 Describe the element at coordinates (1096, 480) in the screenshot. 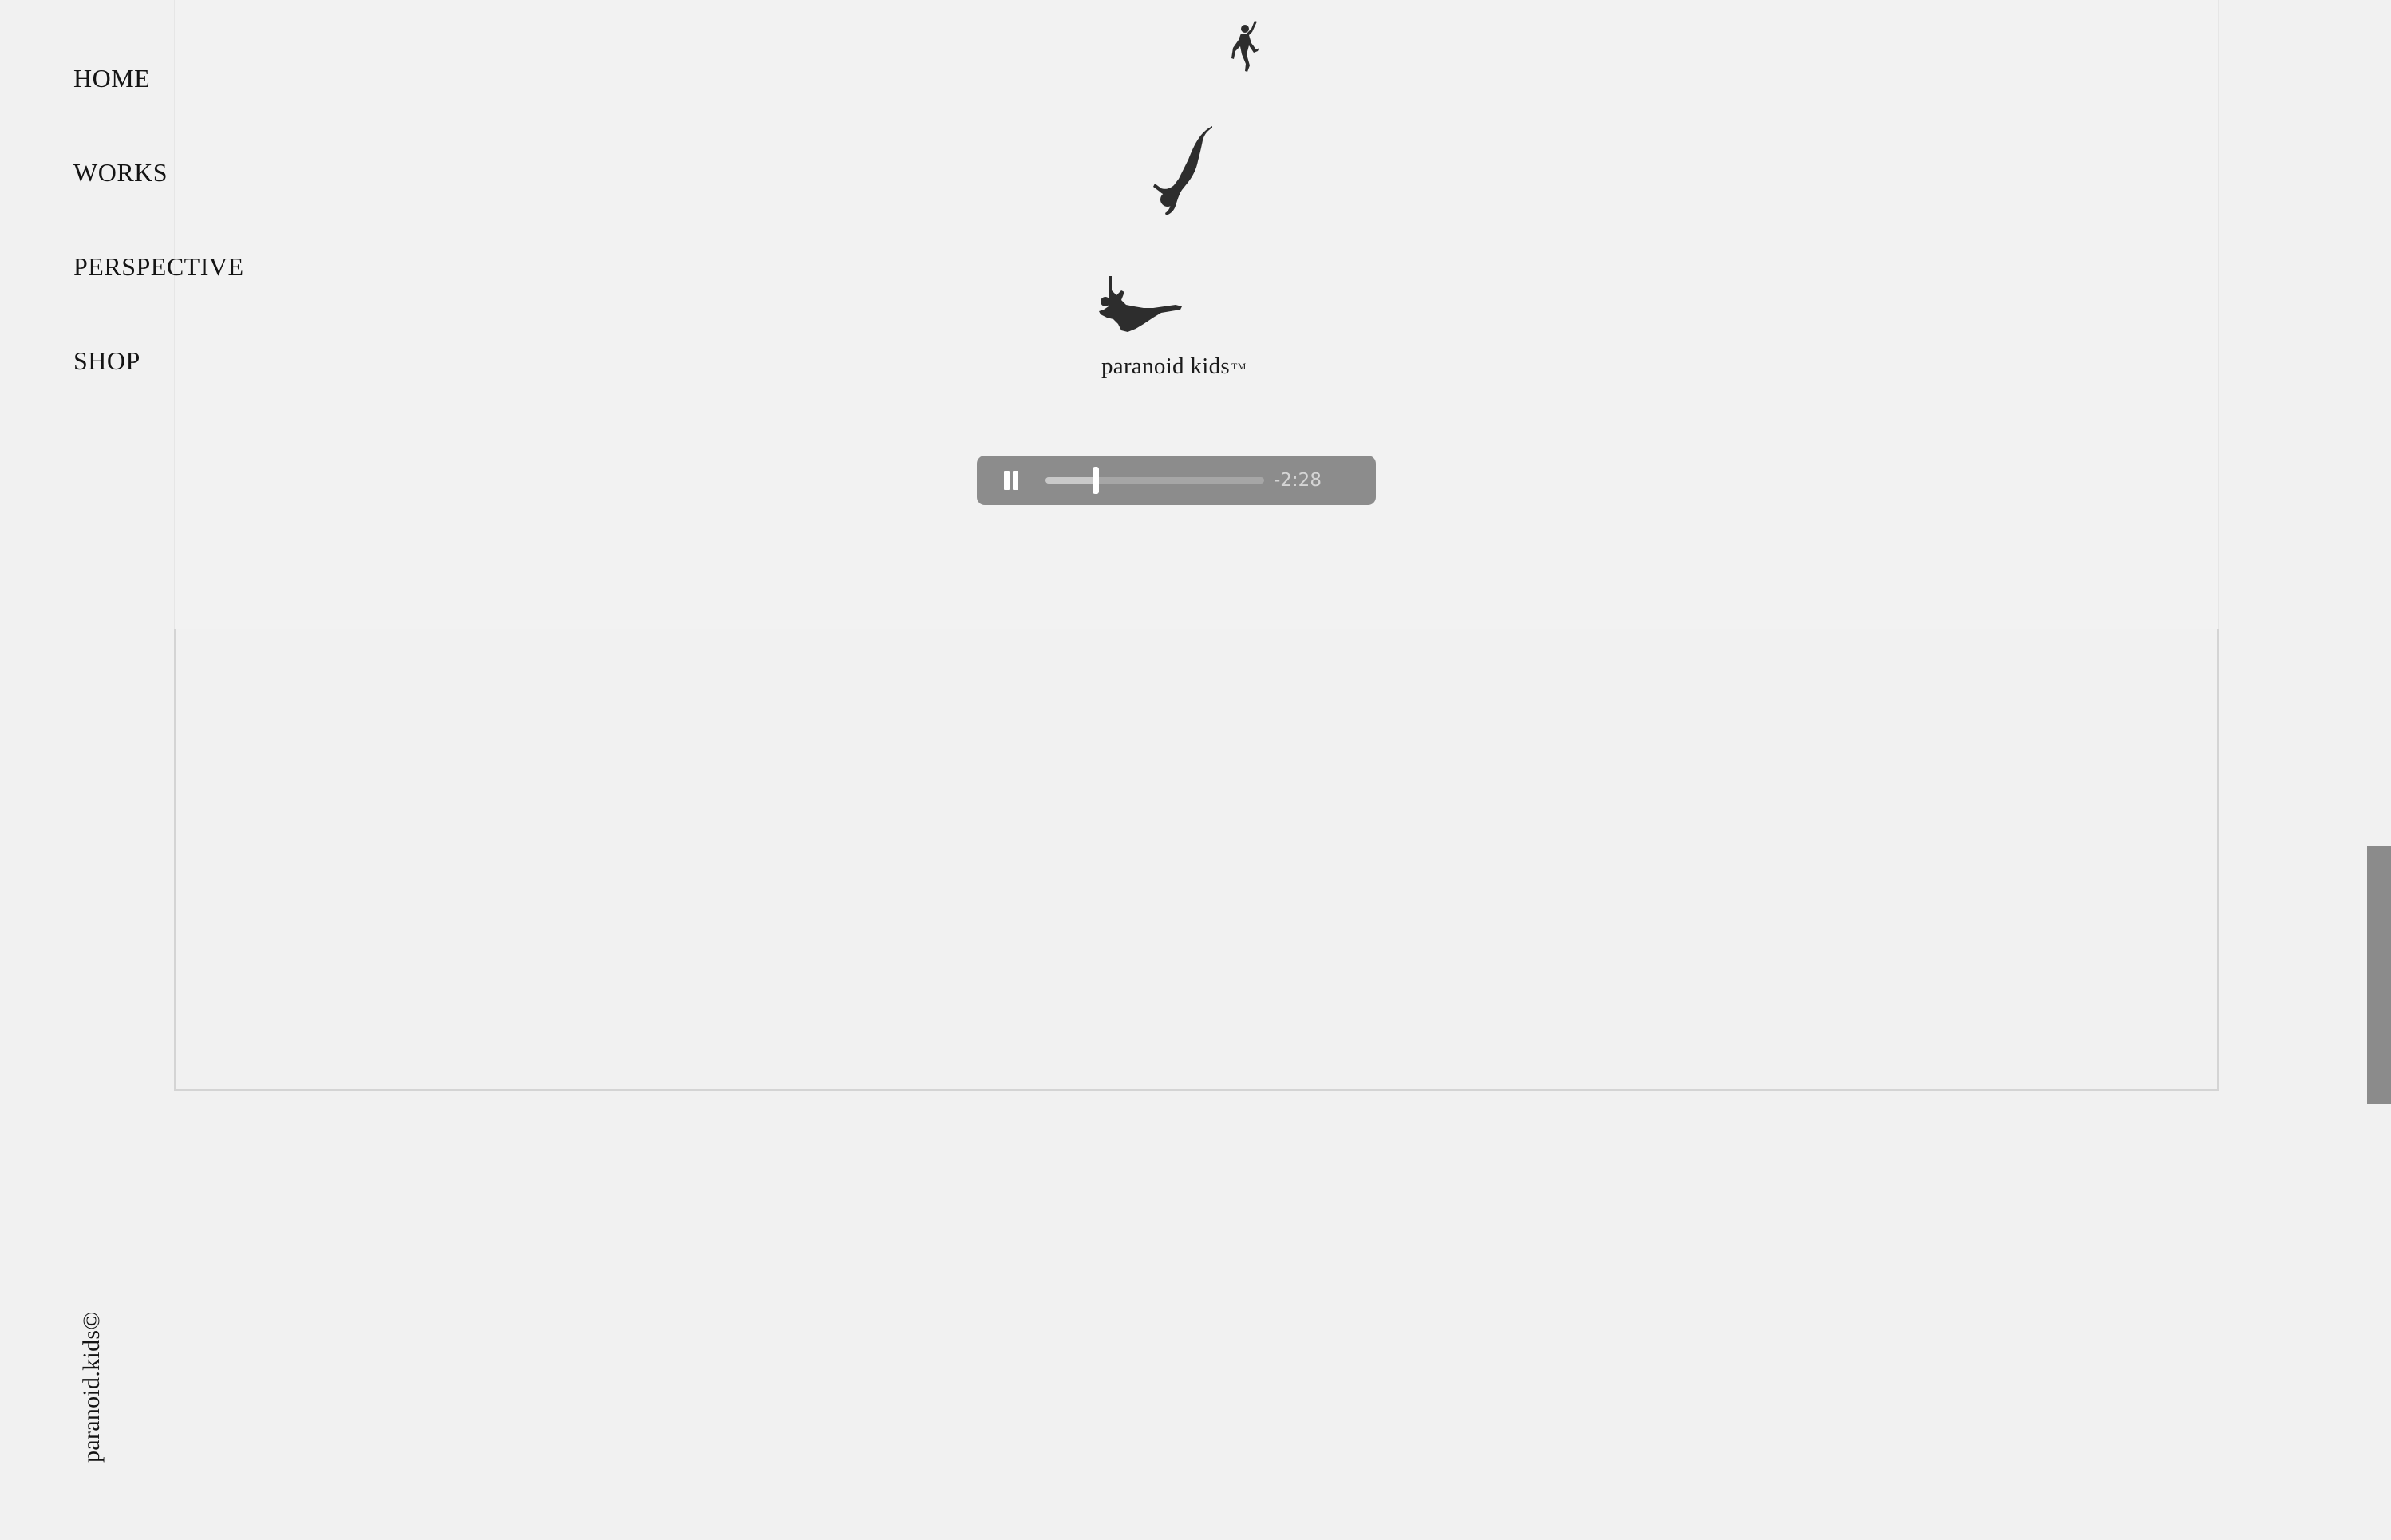

I see `progress-thumb` at that location.